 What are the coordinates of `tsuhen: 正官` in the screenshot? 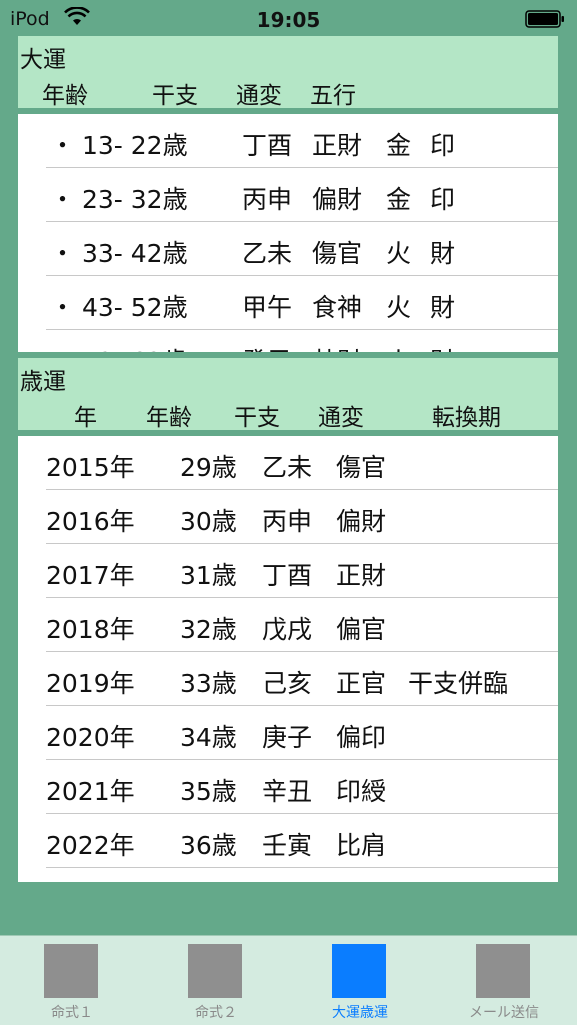 It's located at (361, 683).